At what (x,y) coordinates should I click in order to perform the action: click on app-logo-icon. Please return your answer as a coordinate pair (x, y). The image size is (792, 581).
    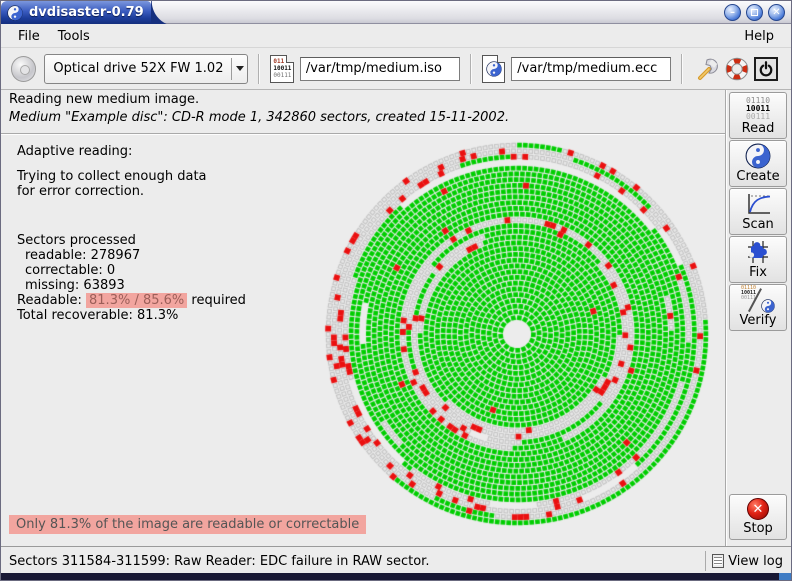
    Looking at the image, I should click on (15, 12).